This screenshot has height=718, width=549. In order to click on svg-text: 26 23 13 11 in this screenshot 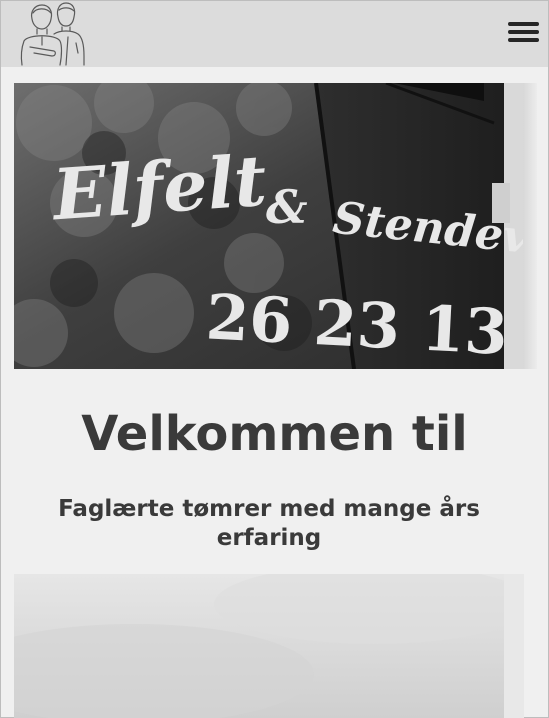, I will do `click(363, 324)`.